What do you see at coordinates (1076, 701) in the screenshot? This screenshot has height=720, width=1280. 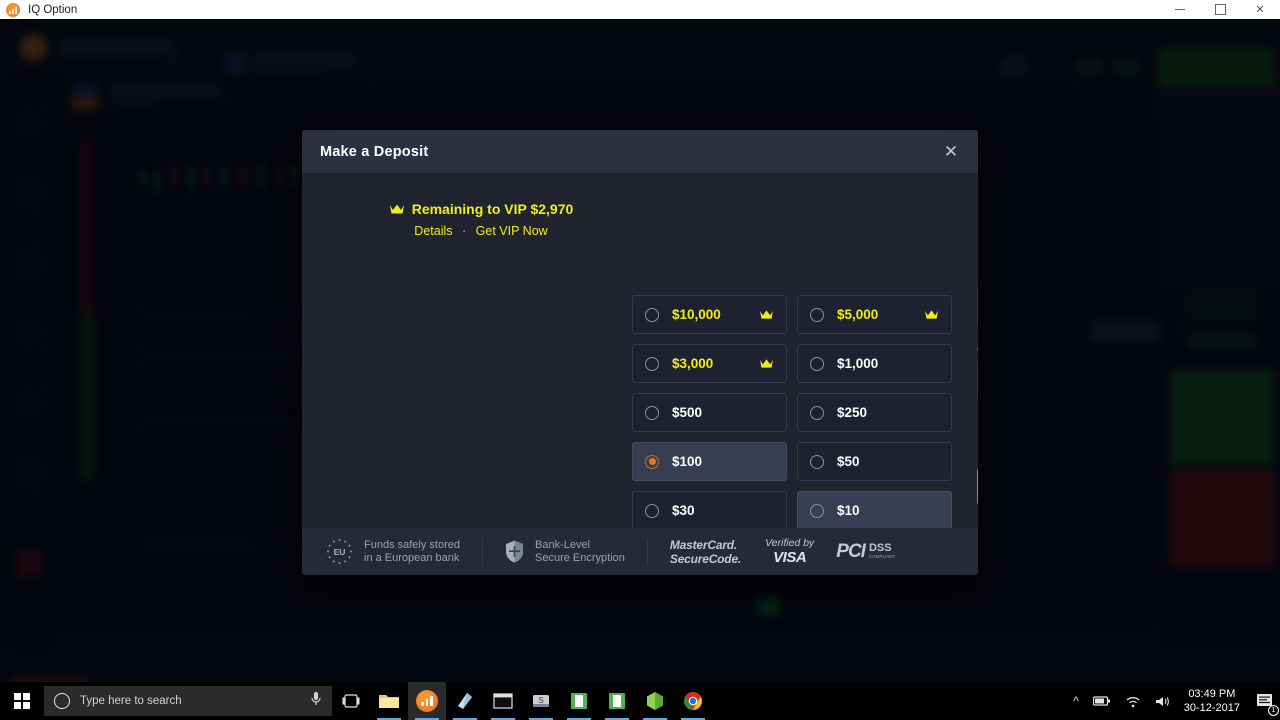 I see `chevron-up-icon: ^` at bounding box center [1076, 701].